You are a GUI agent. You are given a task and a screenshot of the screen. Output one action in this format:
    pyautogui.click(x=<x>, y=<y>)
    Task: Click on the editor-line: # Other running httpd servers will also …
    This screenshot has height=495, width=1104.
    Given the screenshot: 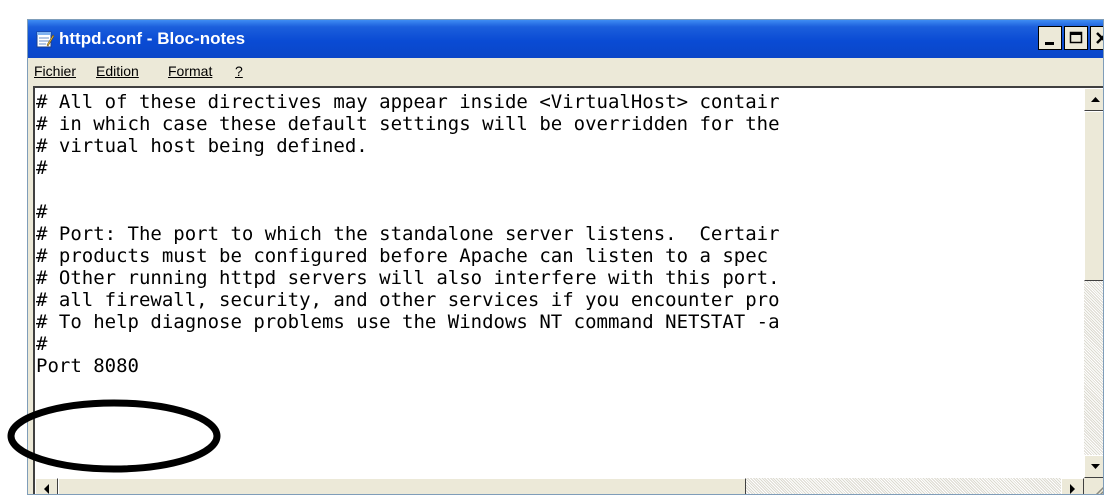 What is the action you would take?
    pyautogui.click(x=408, y=278)
    